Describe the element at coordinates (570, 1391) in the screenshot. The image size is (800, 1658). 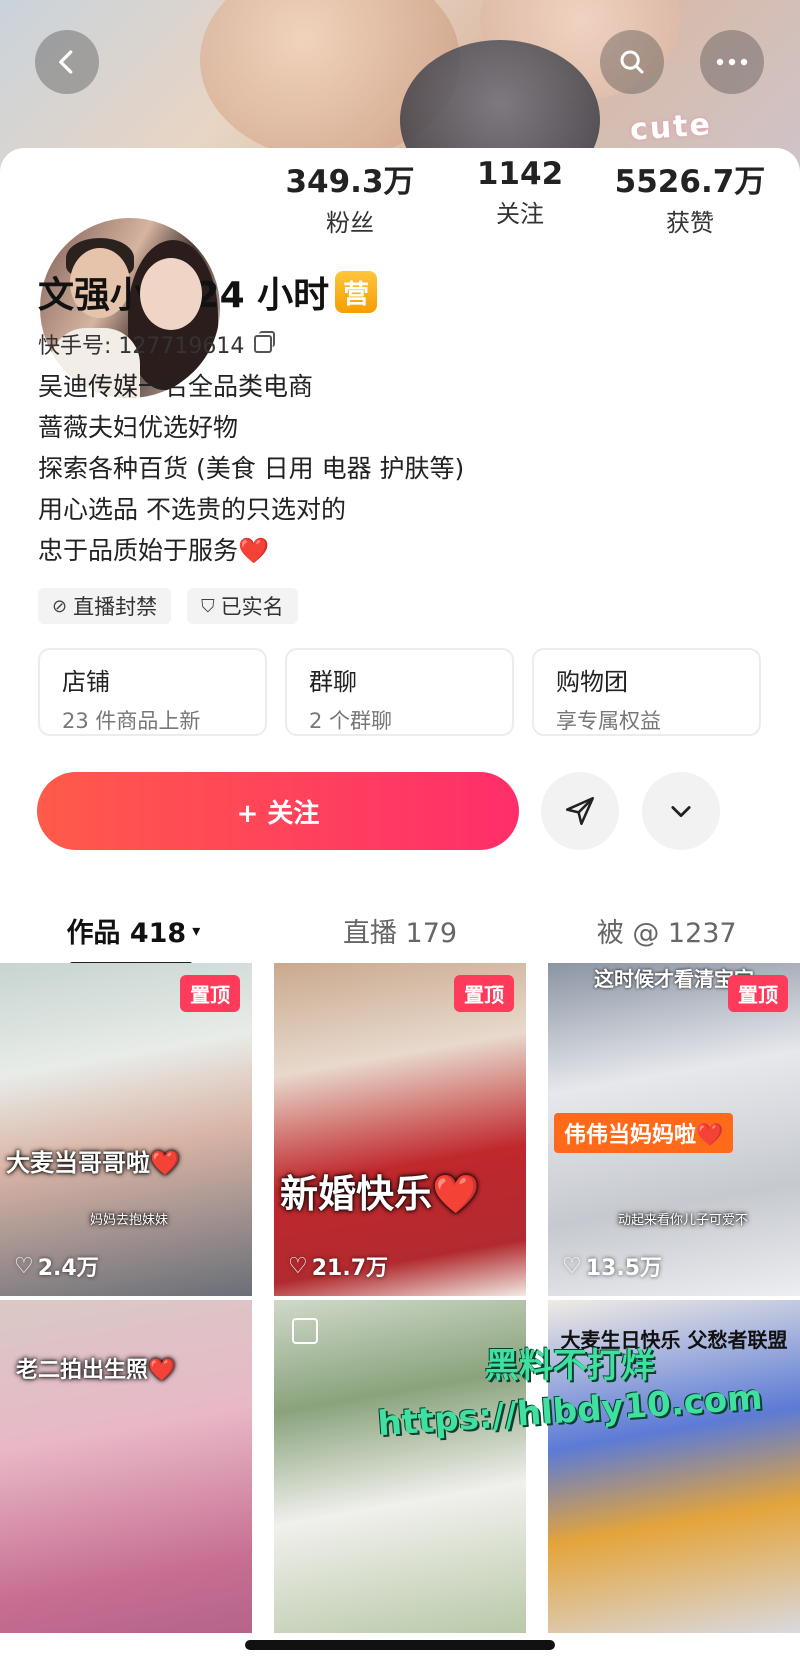
I see `watermark: 黑料不打烊 https://hlbdy10.com` at that location.